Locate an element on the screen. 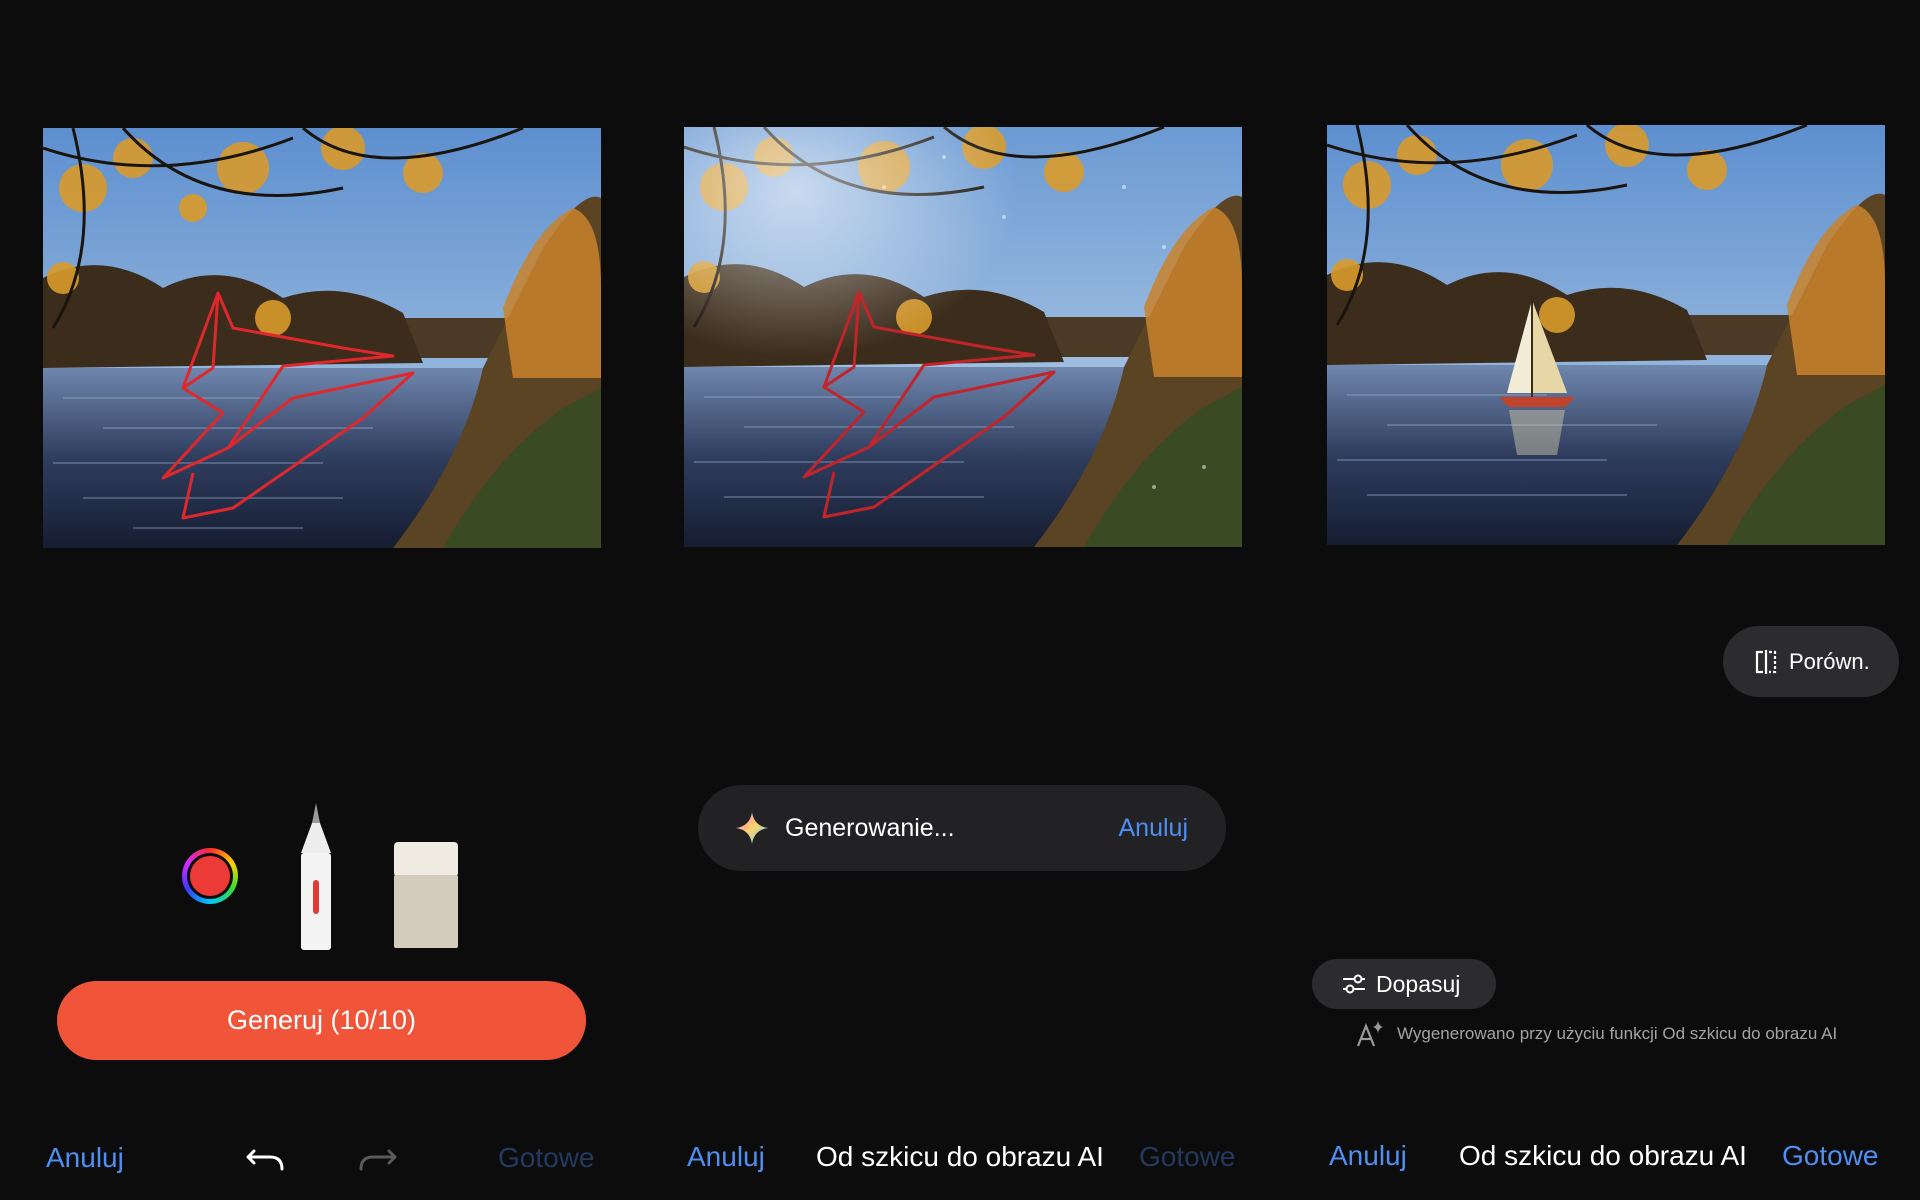  photo-canvas-generating is located at coordinates (963, 337).